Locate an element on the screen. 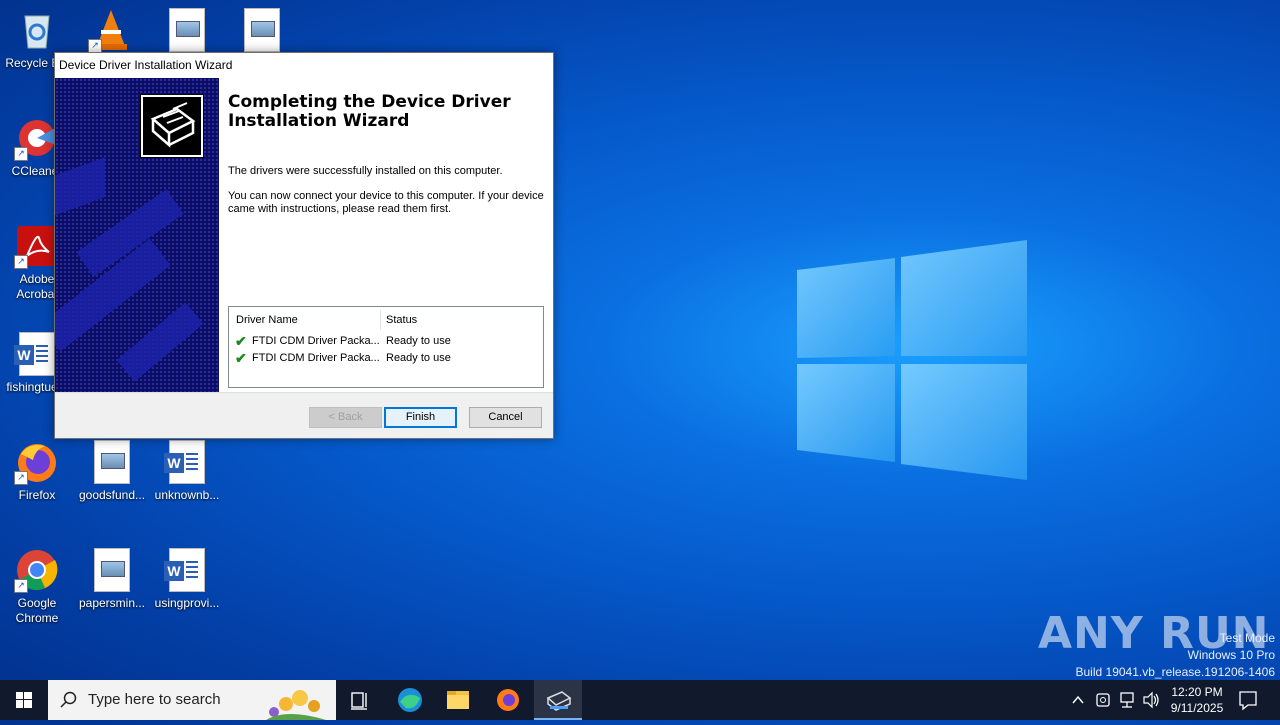 This screenshot has height=725, width=1280. back-button: < Back is located at coordinates (345, 417).